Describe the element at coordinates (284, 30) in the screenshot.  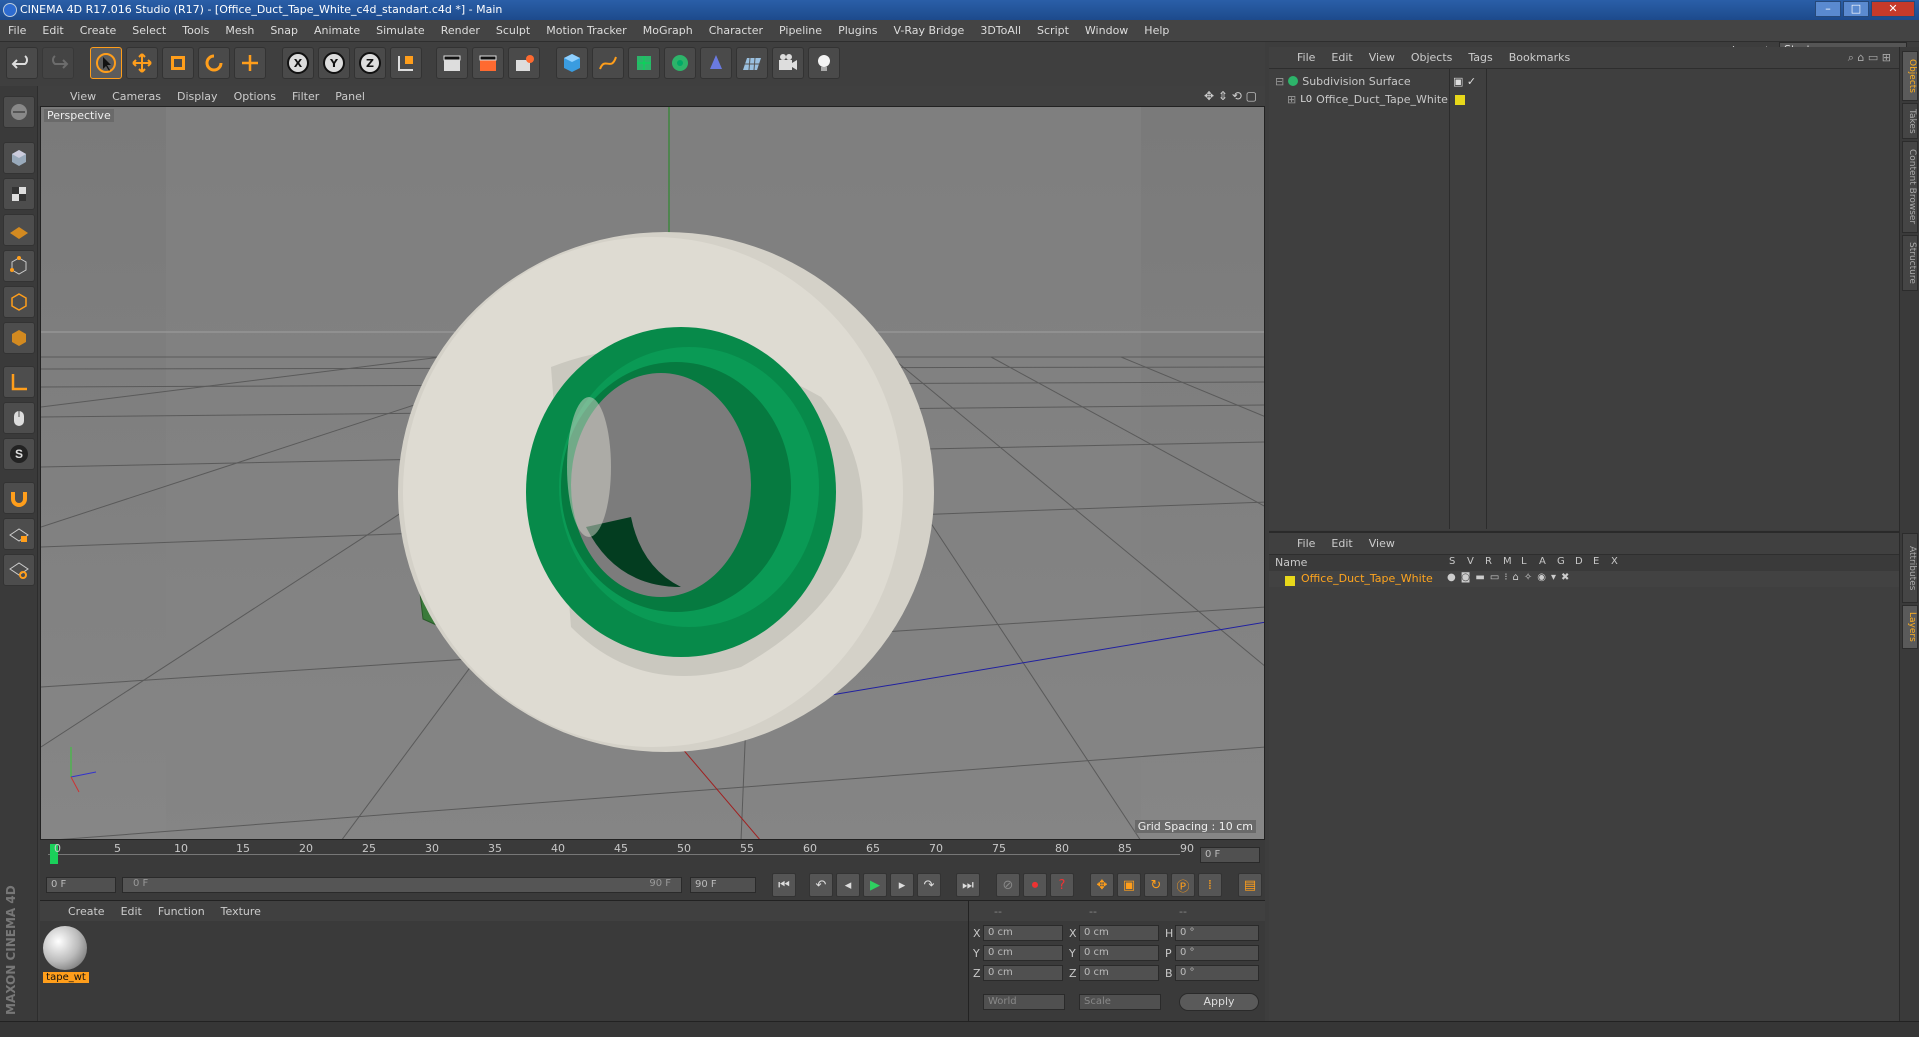
I see `menu-snap: Snap` at that location.